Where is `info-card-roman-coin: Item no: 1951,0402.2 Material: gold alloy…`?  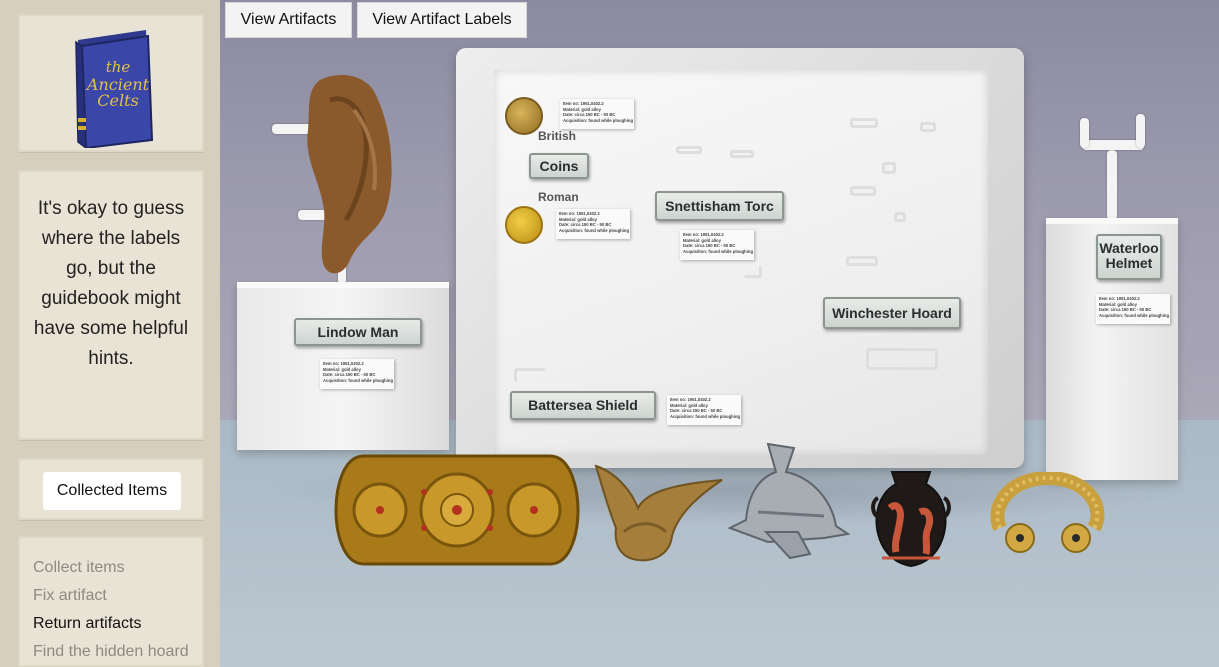
info-card-roman-coin: Item no: 1951,0402.2 Material: gold alloy… is located at coordinates (593, 224).